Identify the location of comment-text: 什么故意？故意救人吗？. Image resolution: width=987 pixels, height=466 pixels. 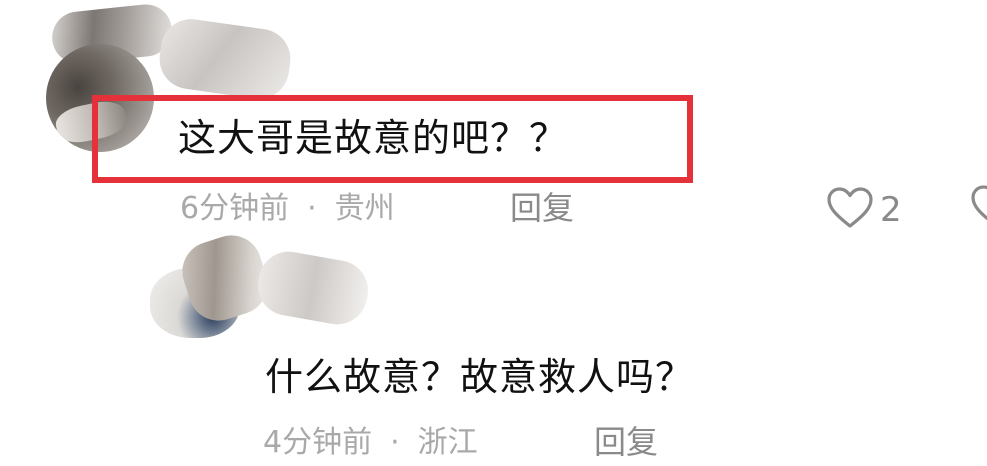
(480, 377).